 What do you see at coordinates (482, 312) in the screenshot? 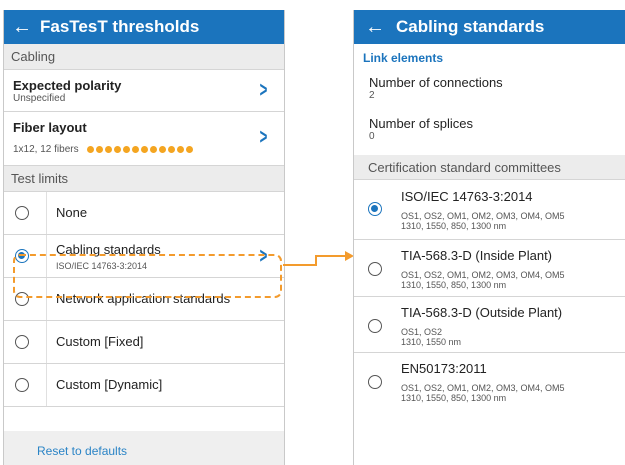
I see `standard-name: TIA-568.3-D (Outside Plant)` at bounding box center [482, 312].